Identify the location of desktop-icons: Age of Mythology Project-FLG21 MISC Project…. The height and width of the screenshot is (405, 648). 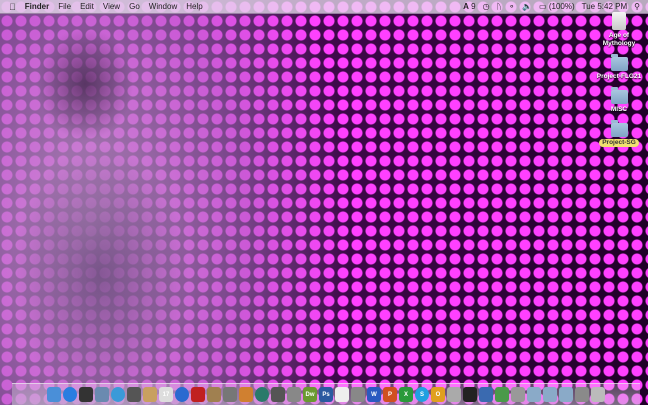
(619, 82).